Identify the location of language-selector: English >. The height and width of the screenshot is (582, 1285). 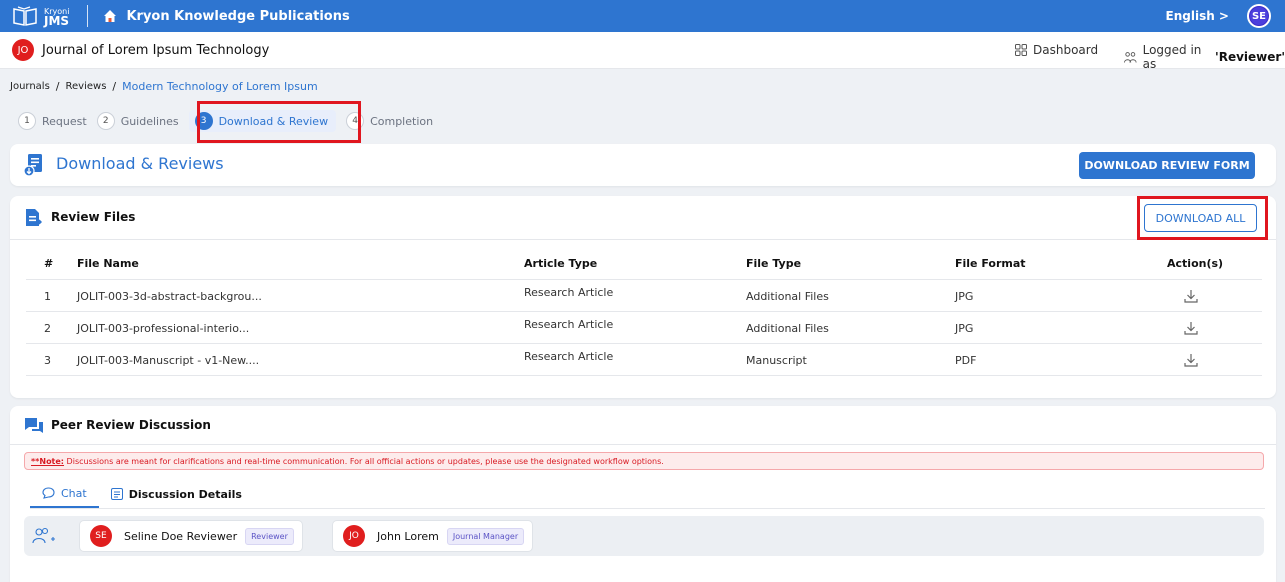
(1197, 16).